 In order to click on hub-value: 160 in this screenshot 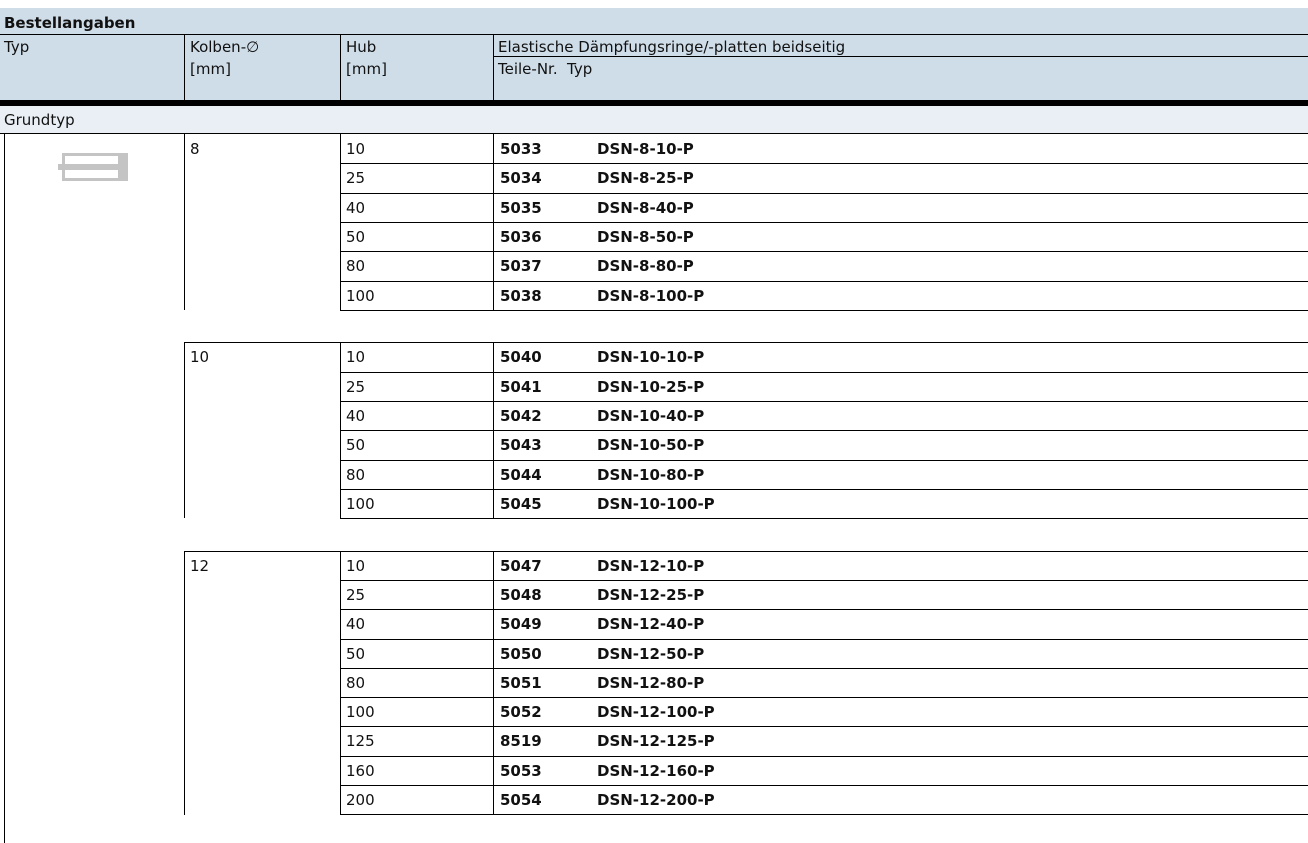, I will do `click(360, 770)`.